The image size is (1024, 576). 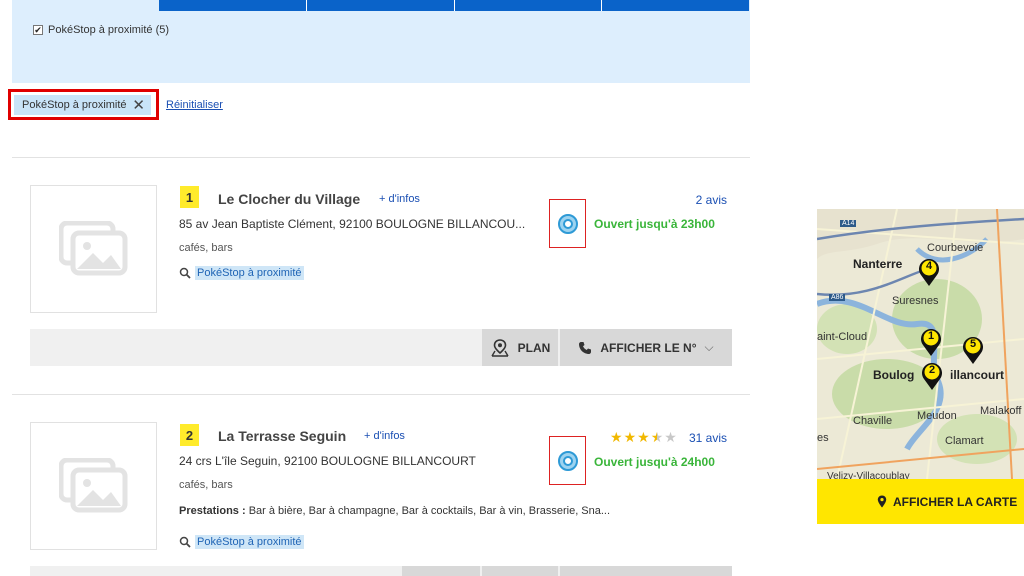 I want to click on active-filter-highlight: PokéStop à proximité ✕, so click(x=83, y=104).